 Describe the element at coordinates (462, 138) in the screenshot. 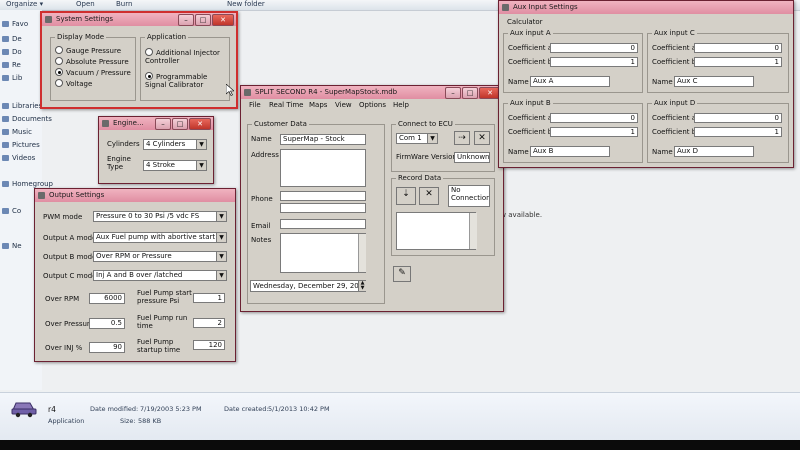

I see `connect-button: ⇢` at that location.